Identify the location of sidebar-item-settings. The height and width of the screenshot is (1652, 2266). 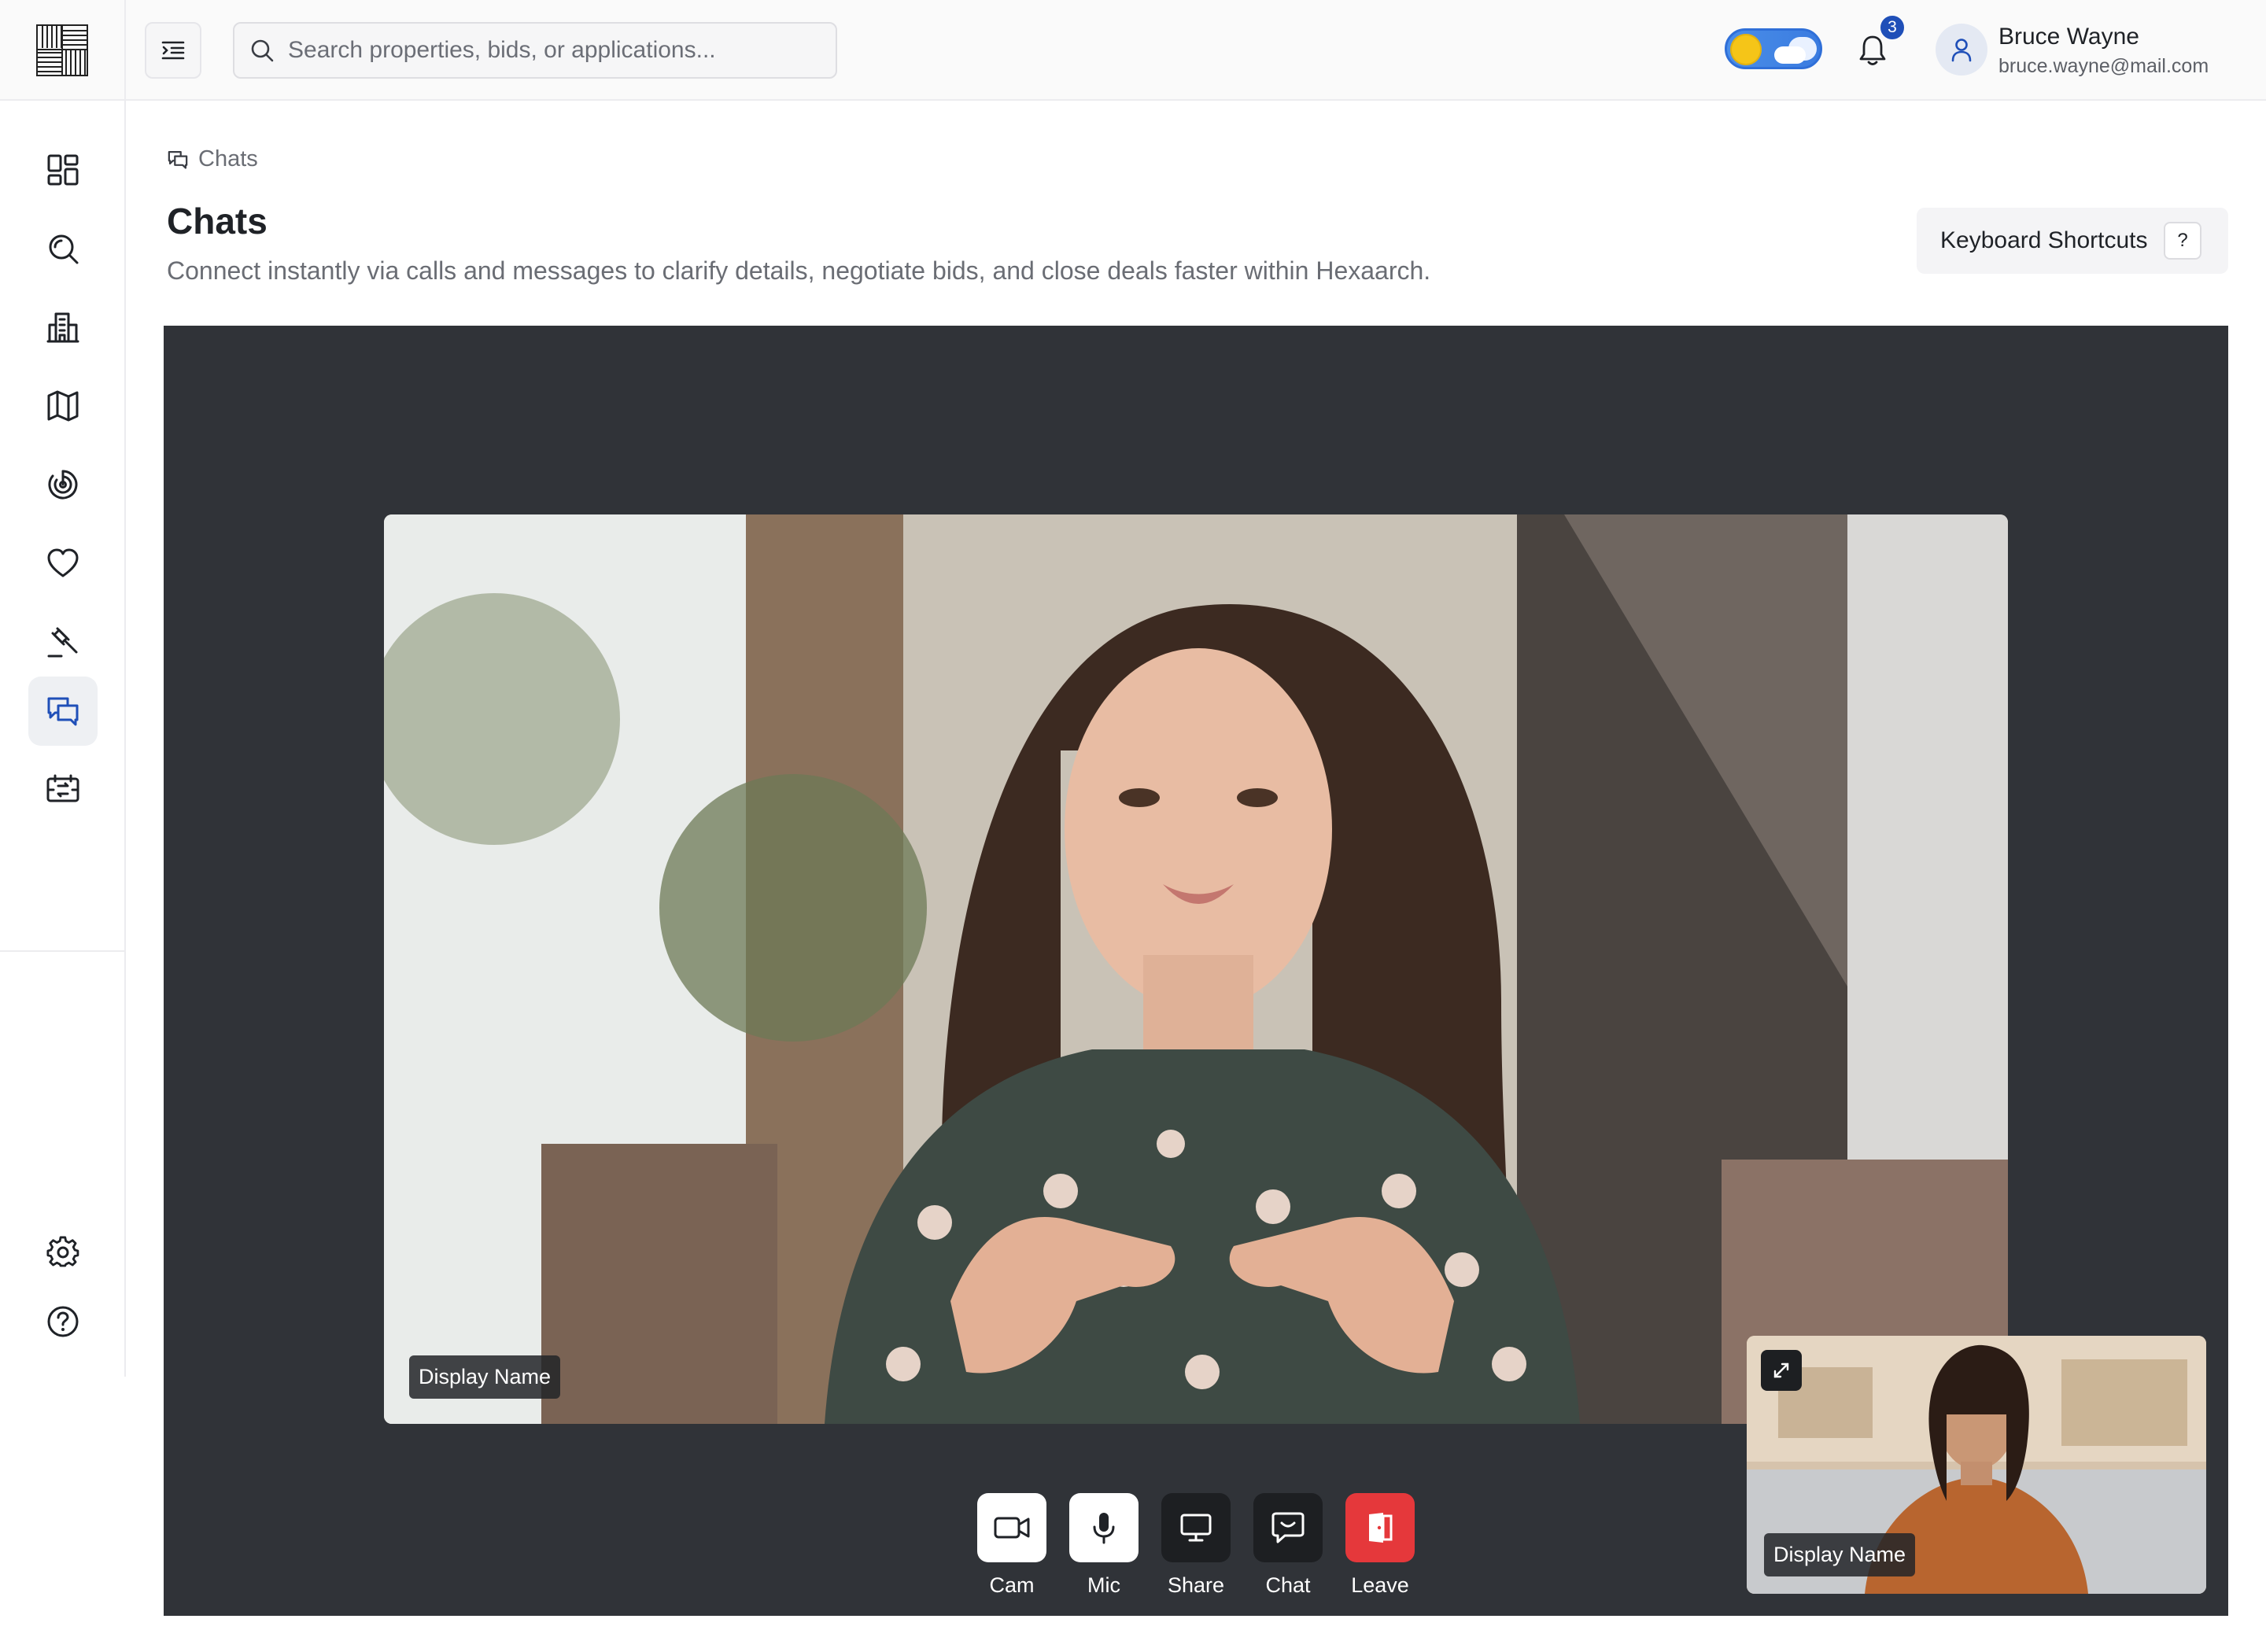
(63, 1252).